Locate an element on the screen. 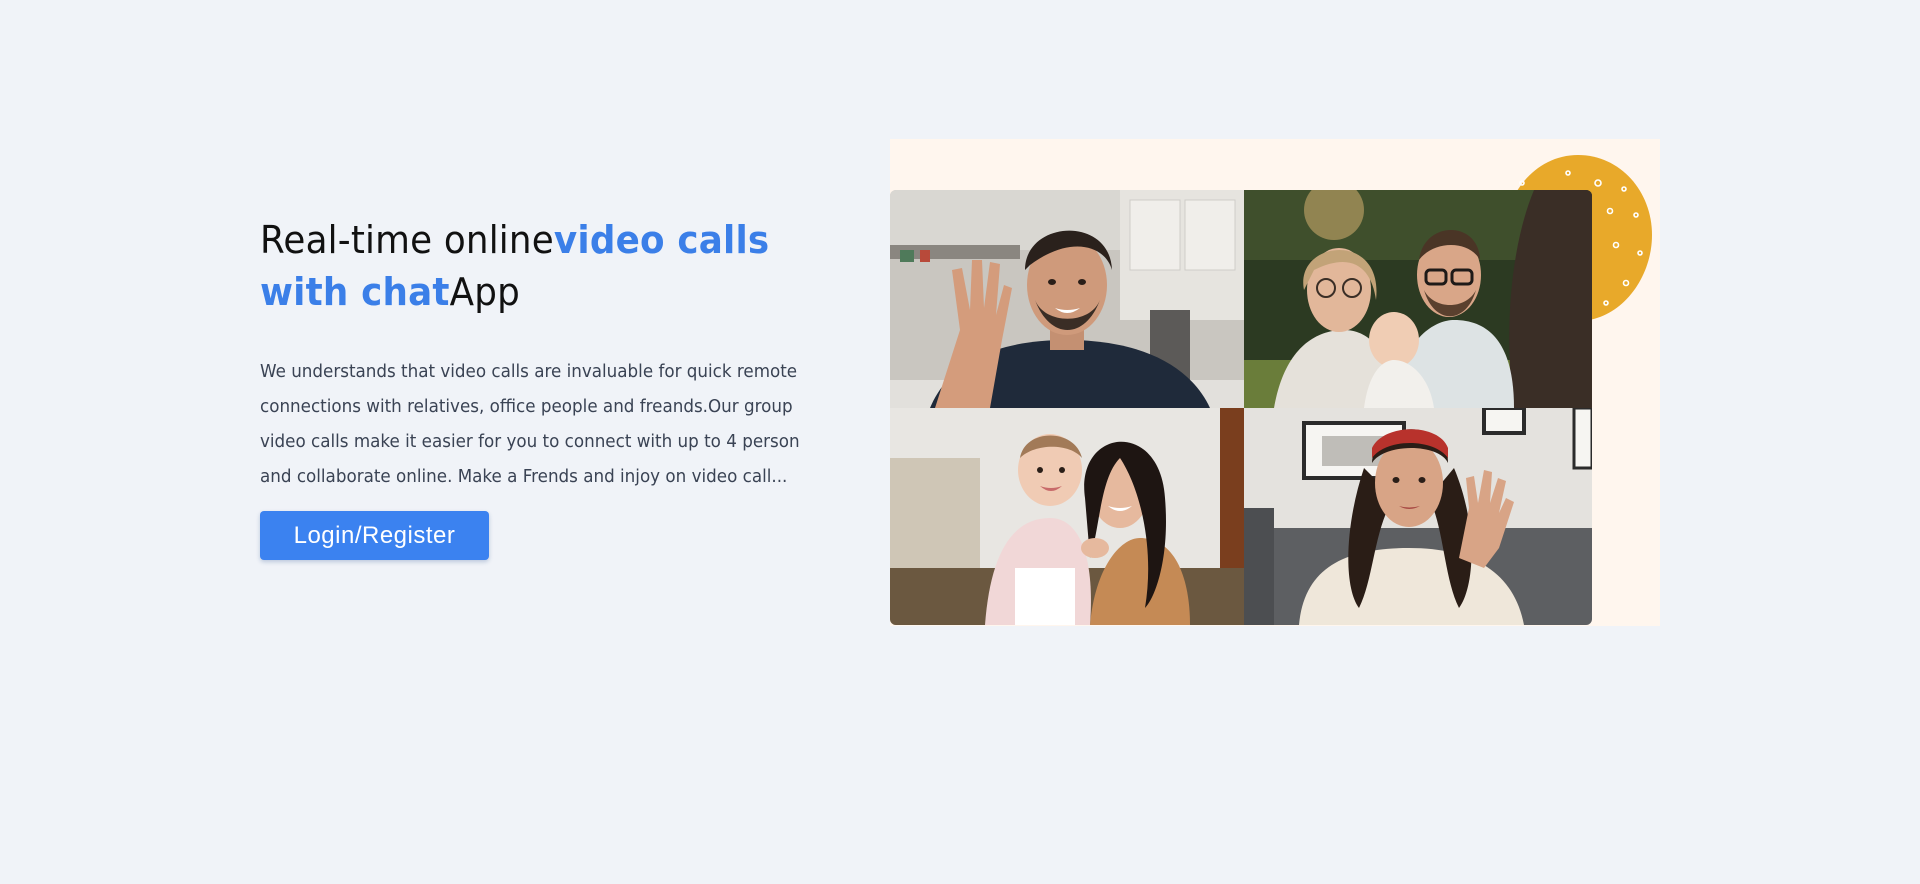  headline-part1: Real-time online is located at coordinates (407, 240).